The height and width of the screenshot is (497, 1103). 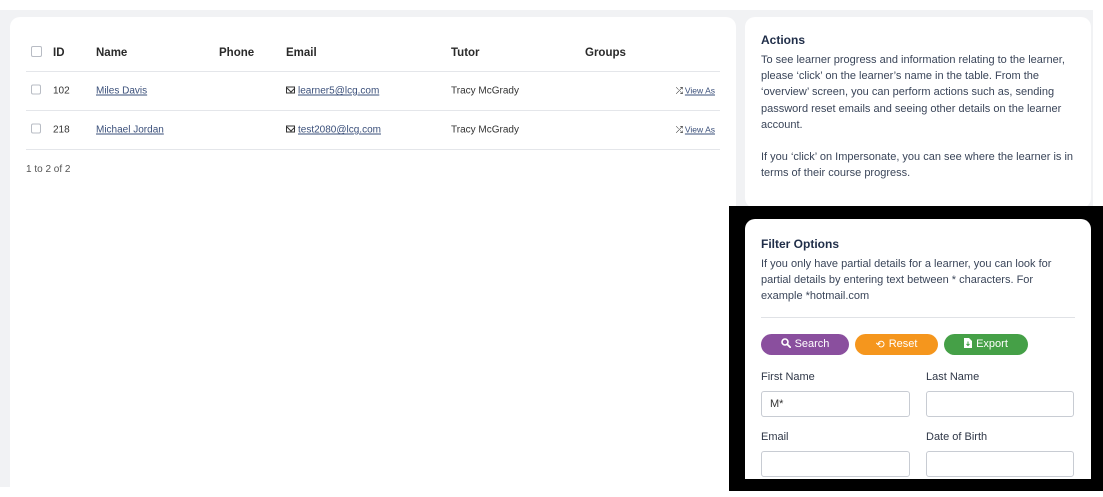 What do you see at coordinates (918, 317) in the screenshot?
I see `divider` at bounding box center [918, 317].